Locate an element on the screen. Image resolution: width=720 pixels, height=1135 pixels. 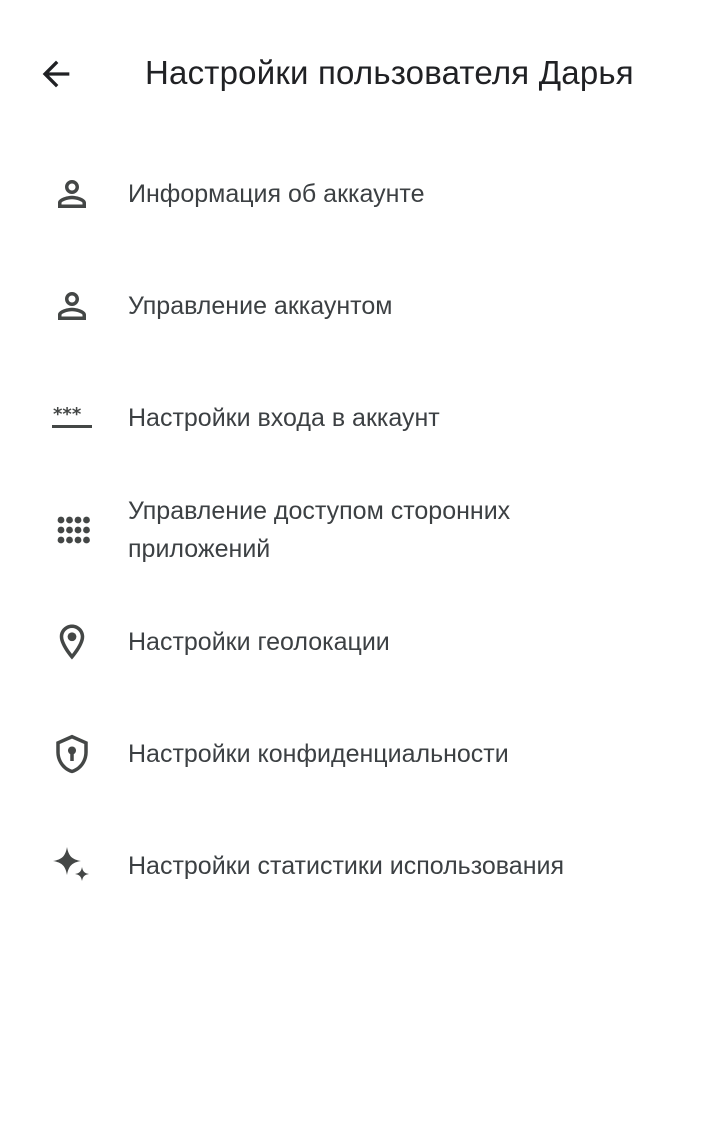
menu-item-location-settings: Настройки геолокации is located at coordinates (360, 642).